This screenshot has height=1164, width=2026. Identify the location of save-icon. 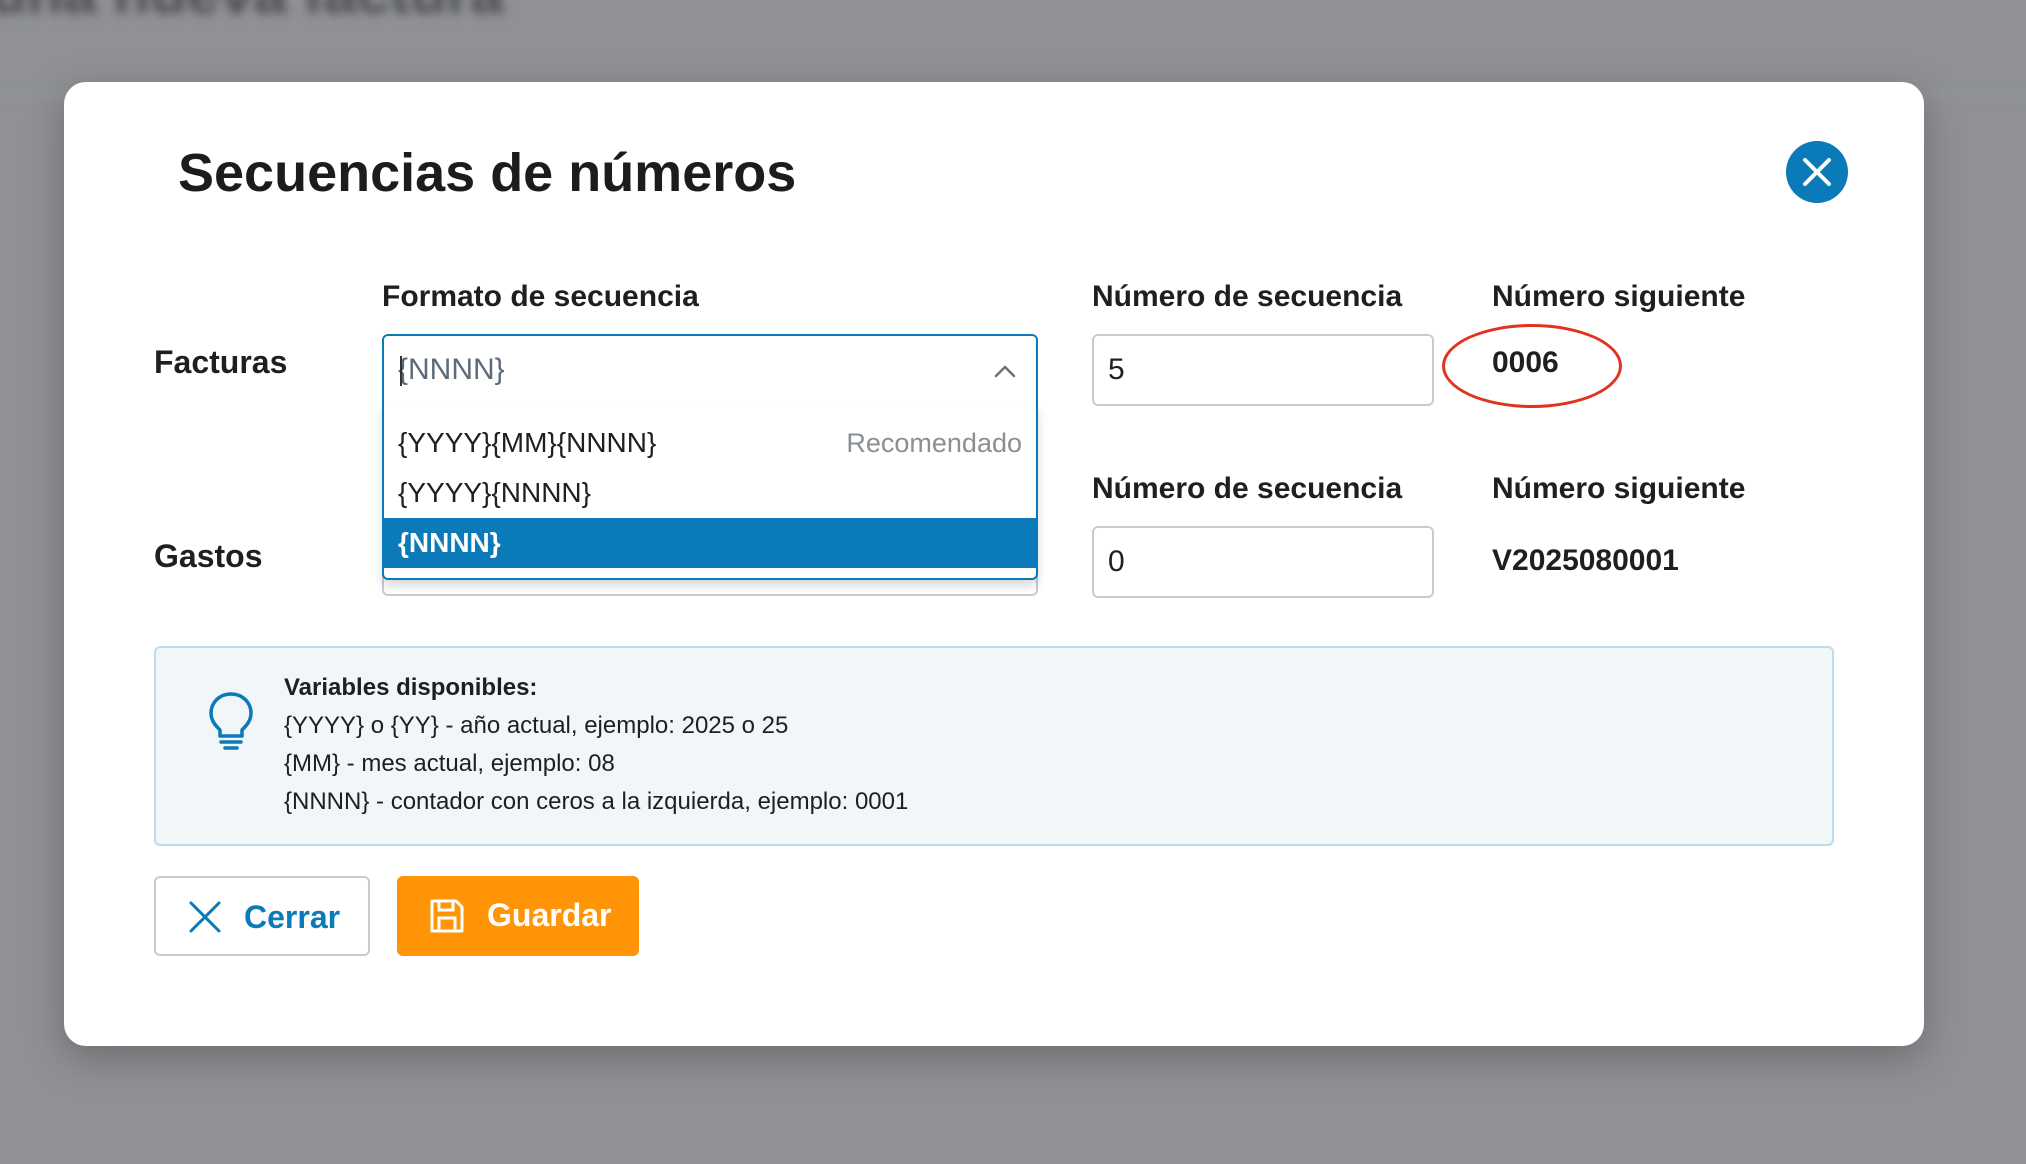
(447, 916).